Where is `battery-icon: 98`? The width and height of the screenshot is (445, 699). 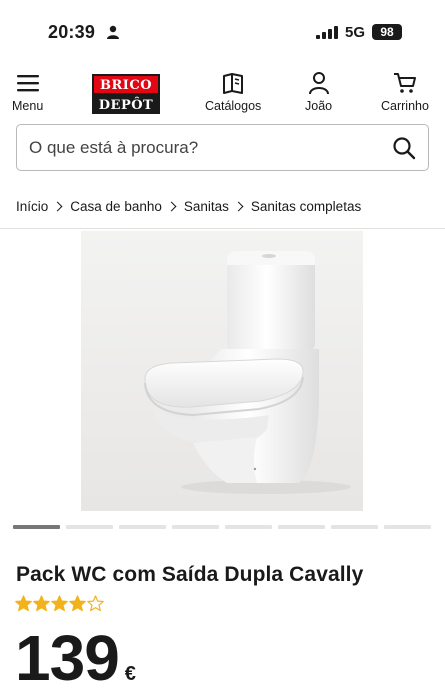 battery-icon: 98 is located at coordinates (387, 32).